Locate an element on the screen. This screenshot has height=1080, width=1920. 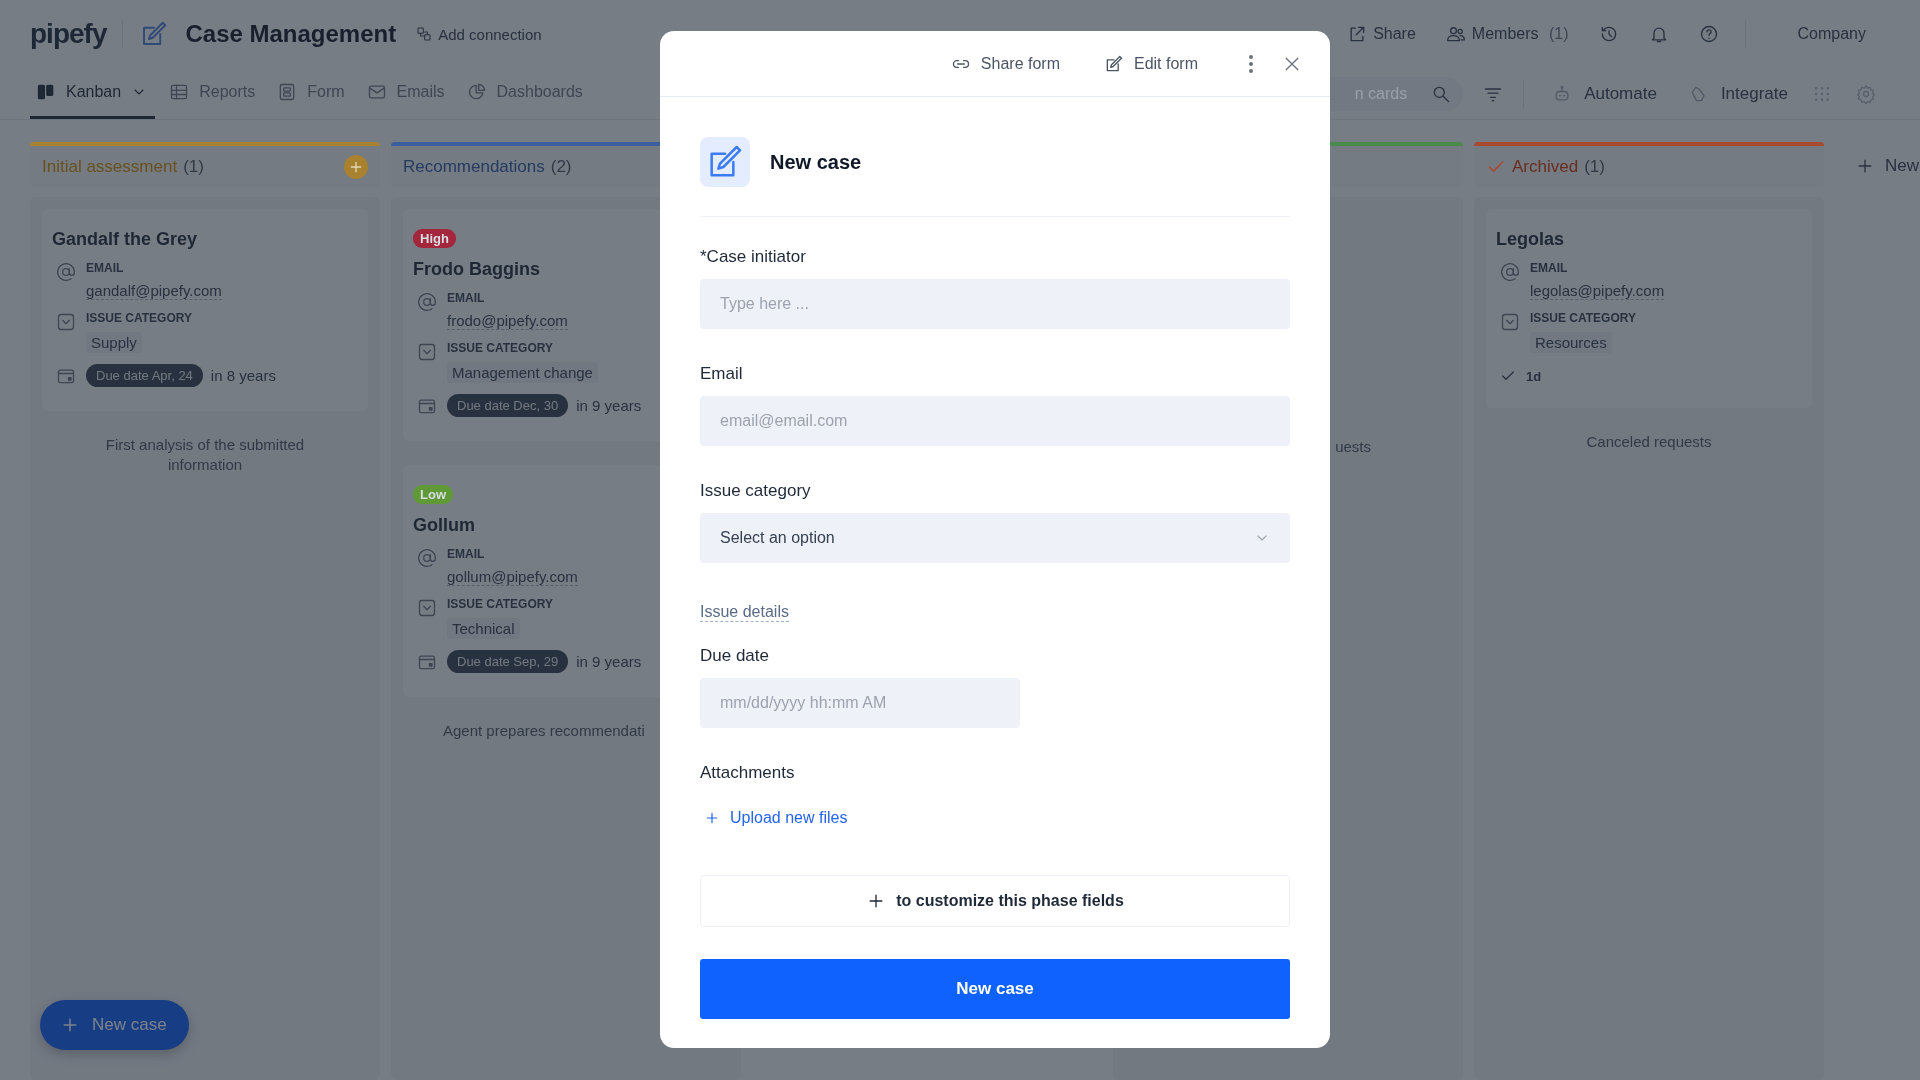
category-tag: Supply is located at coordinates (114, 342).